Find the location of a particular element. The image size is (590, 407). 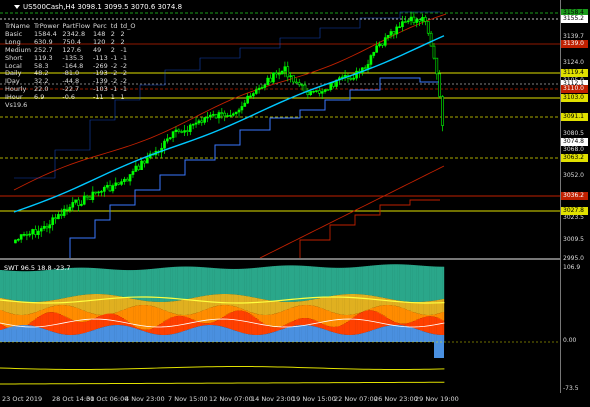

dropdown-arrow-icon is located at coordinates (17, 7).